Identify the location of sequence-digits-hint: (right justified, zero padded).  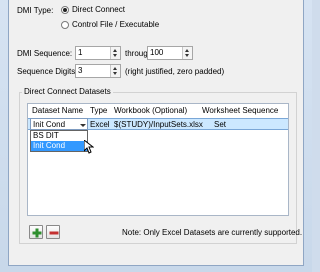
(175, 71).